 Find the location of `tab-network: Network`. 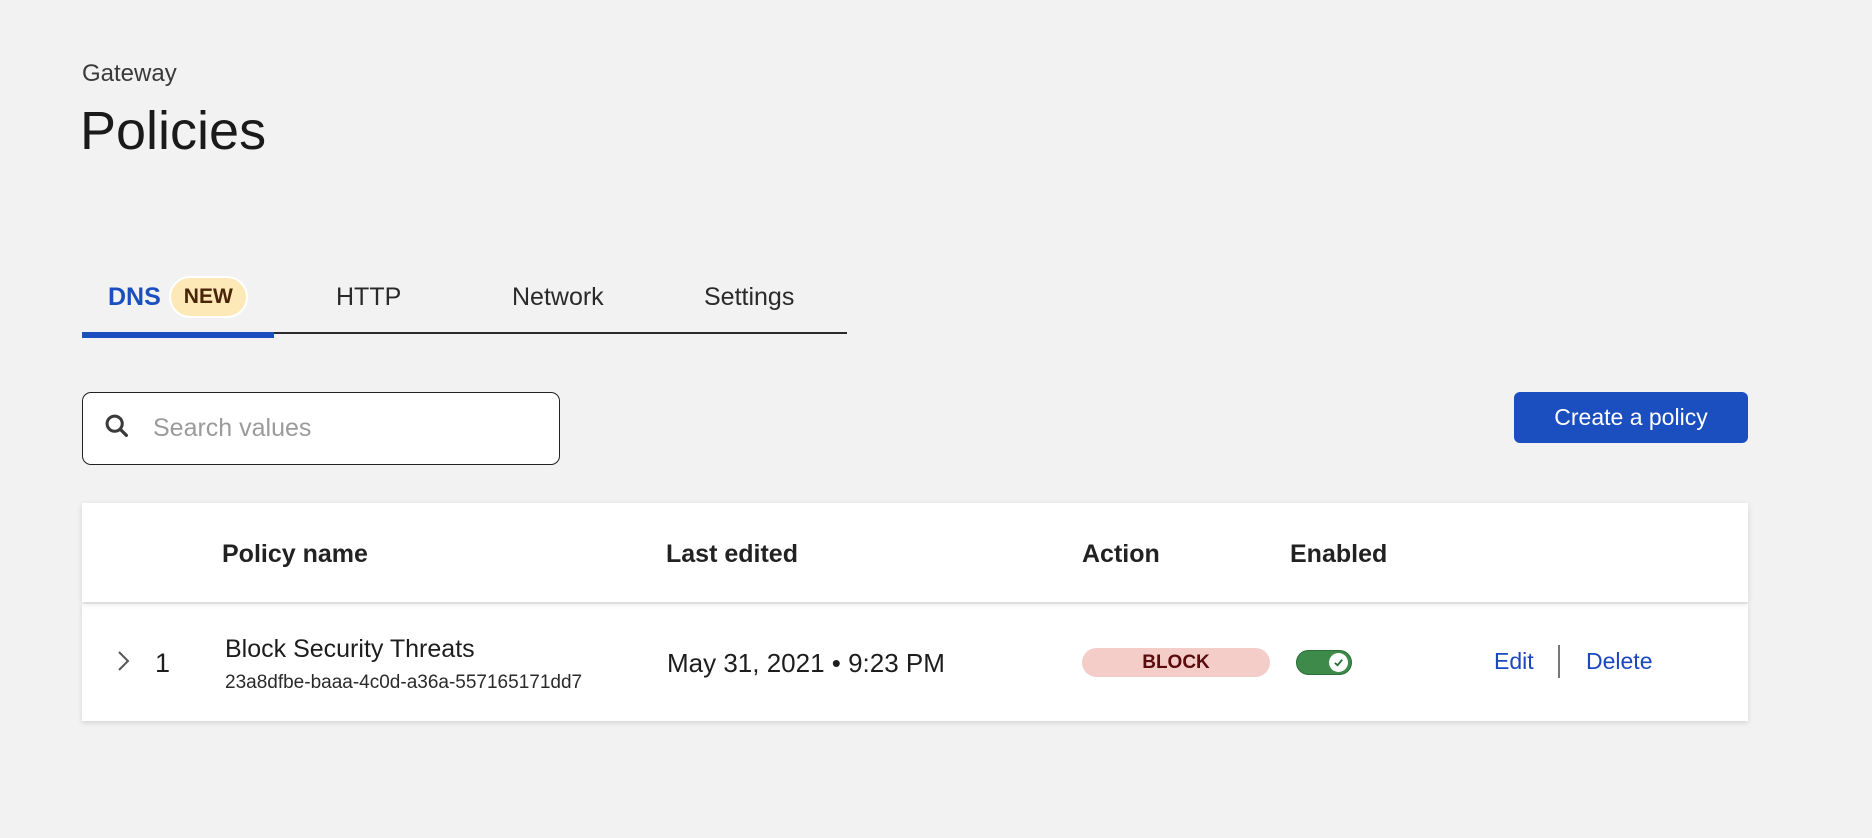

tab-network: Network is located at coordinates (558, 297).